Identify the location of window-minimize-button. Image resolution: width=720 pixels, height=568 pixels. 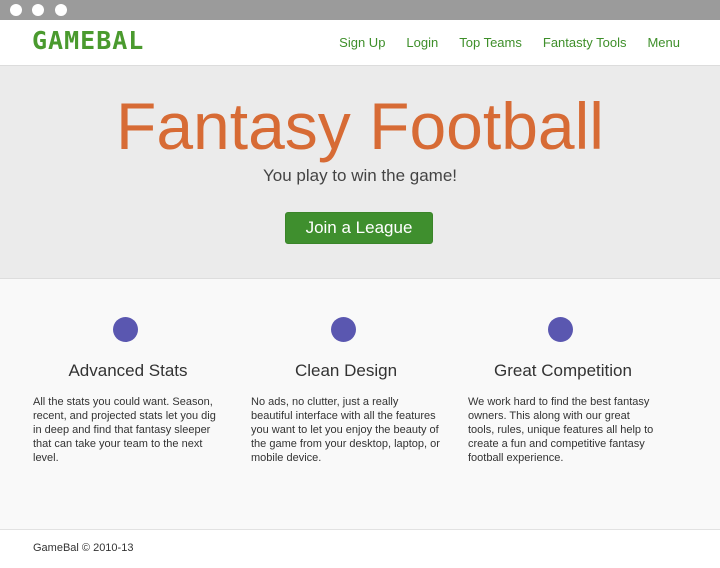
(38, 10).